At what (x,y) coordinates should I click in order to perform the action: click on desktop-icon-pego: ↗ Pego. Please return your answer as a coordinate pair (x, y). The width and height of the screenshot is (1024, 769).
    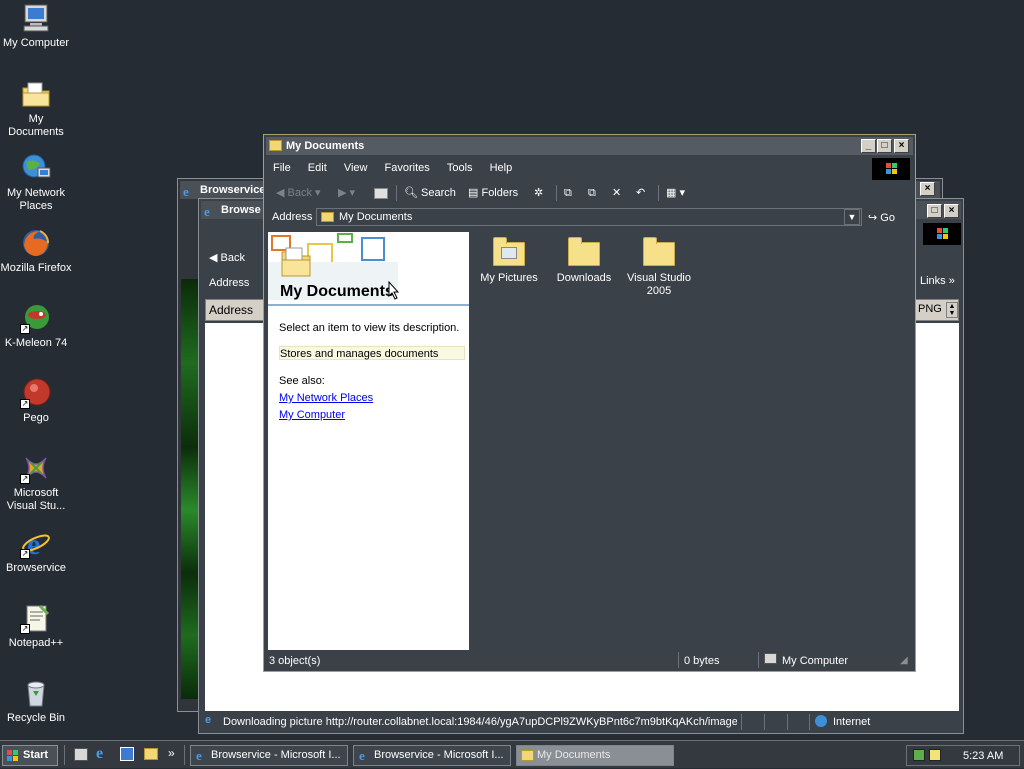
    Looking at the image, I should click on (36, 401).